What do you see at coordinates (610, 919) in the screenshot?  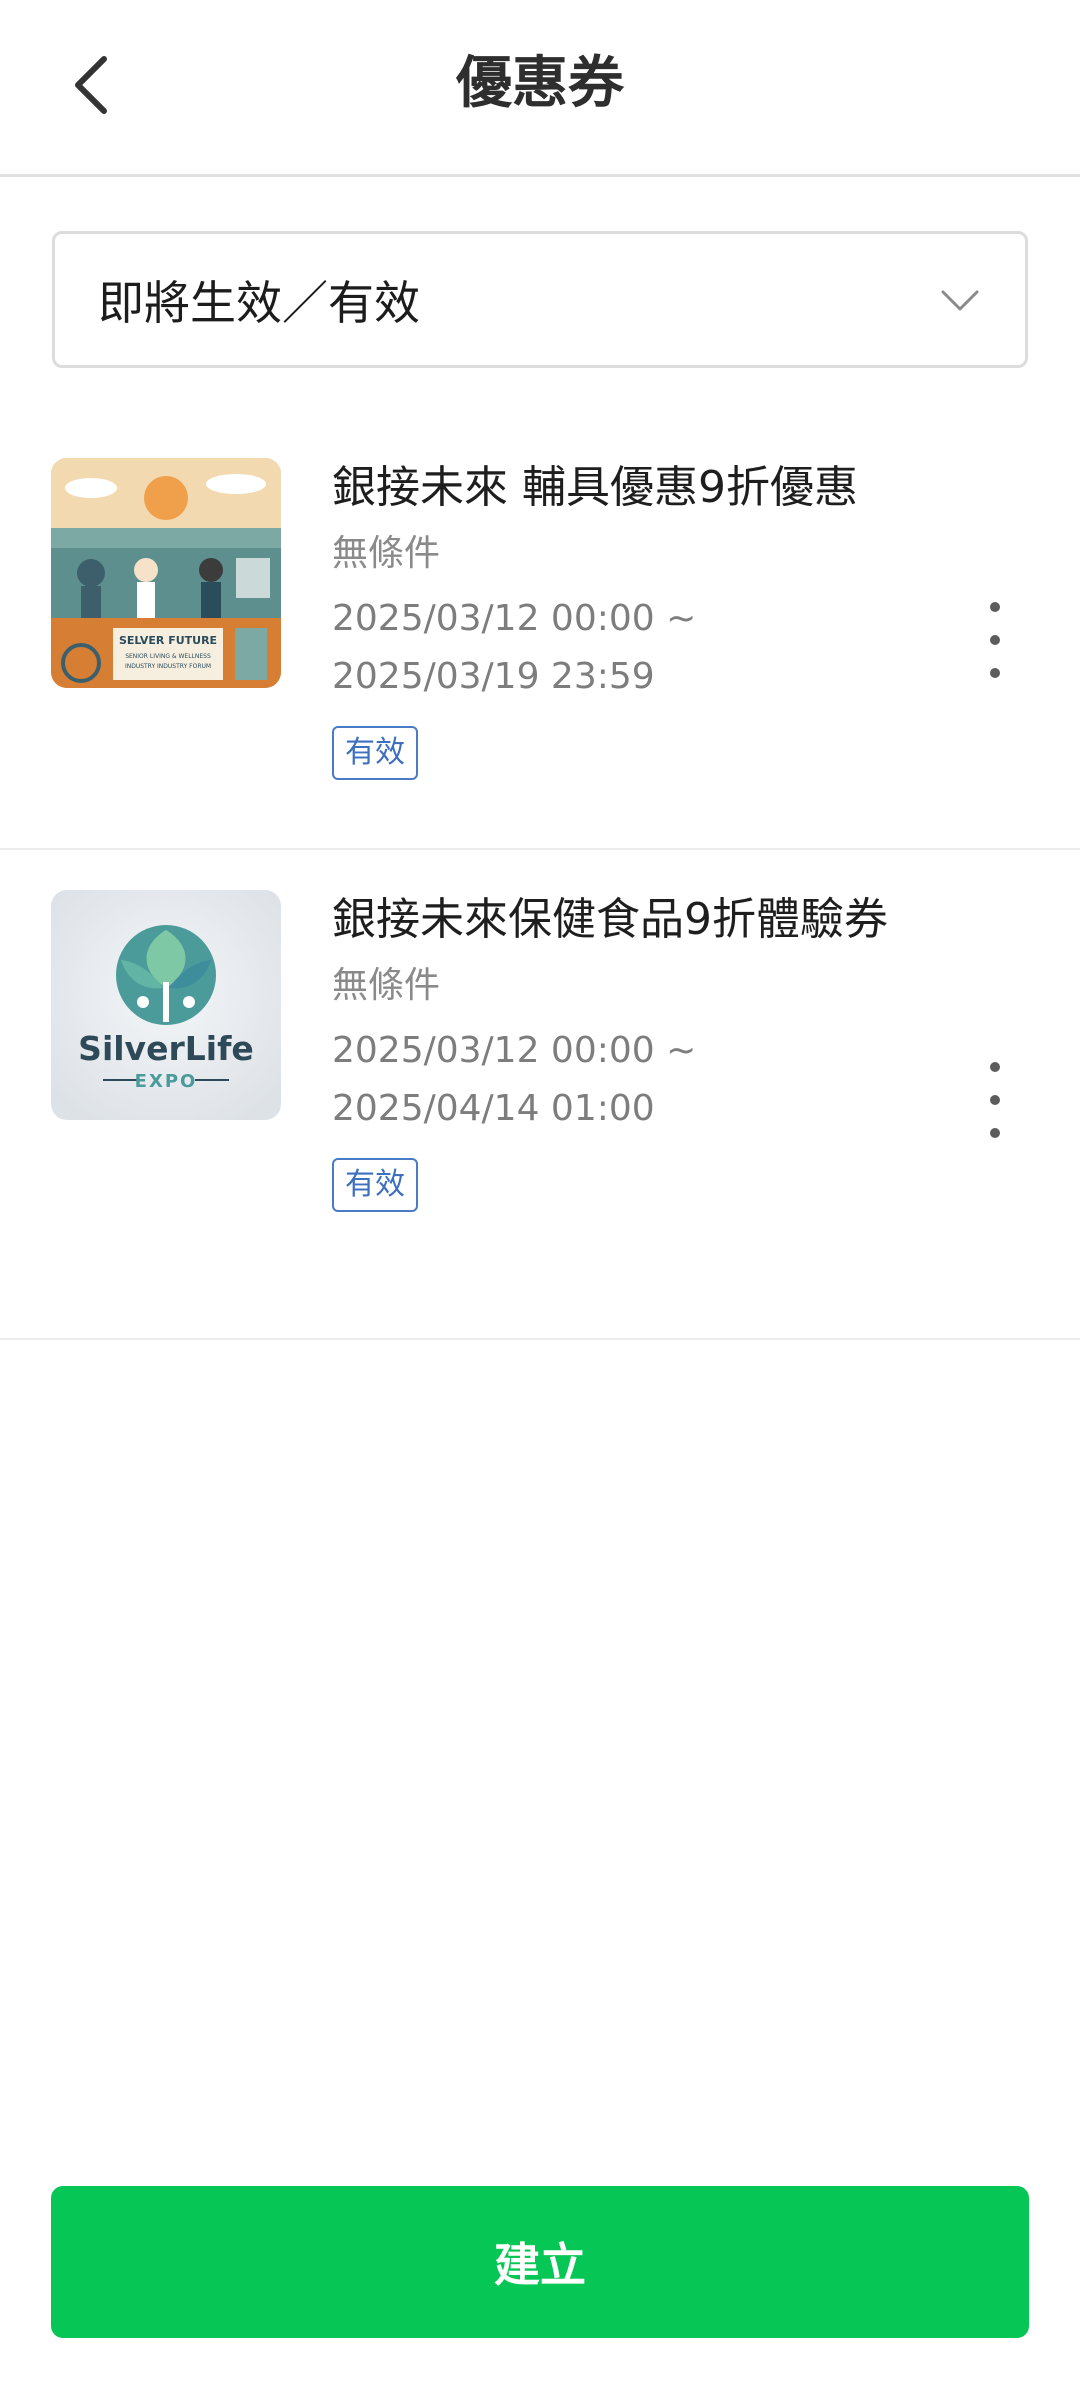 I see `coupon-title: 銀接未來保健食品9折體驗券` at bounding box center [610, 919].